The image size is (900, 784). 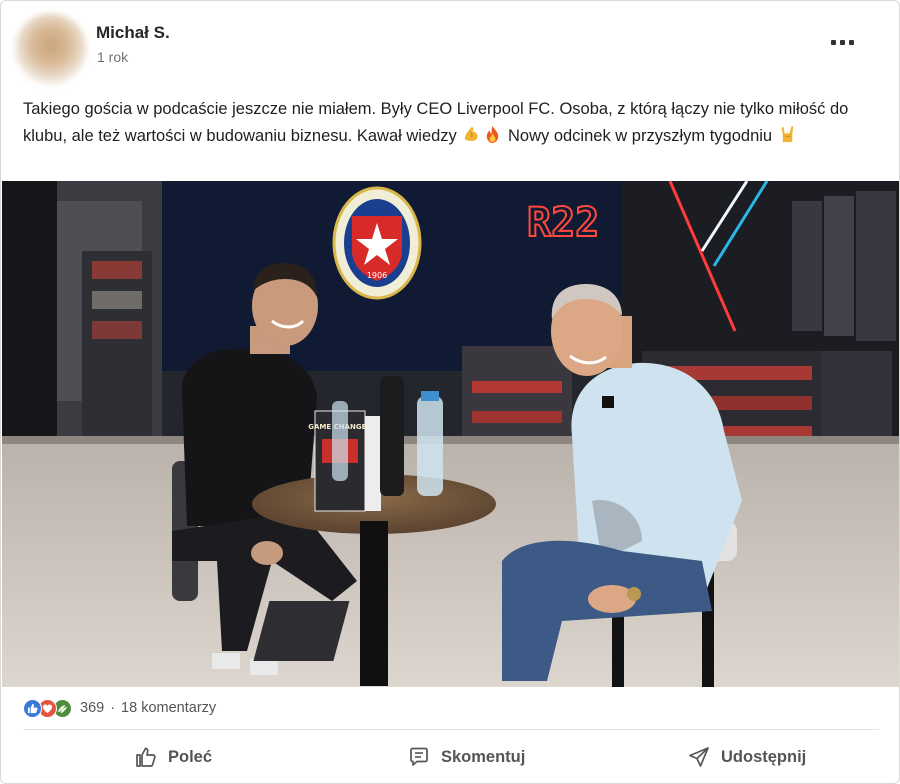 What do you see at coordinates (451, 729) in the screenshot?
I see `divider` at bounding box center [451, 729].